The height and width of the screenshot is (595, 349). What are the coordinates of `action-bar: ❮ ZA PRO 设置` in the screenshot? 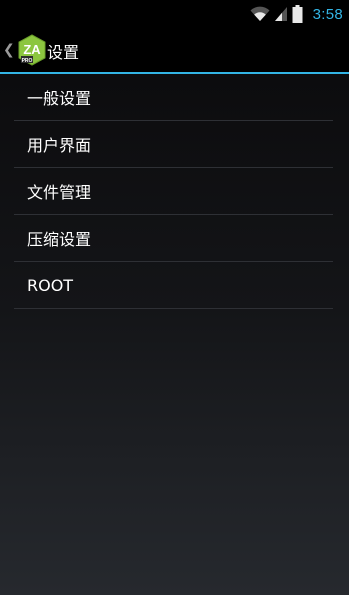 It's located at (174, 50).